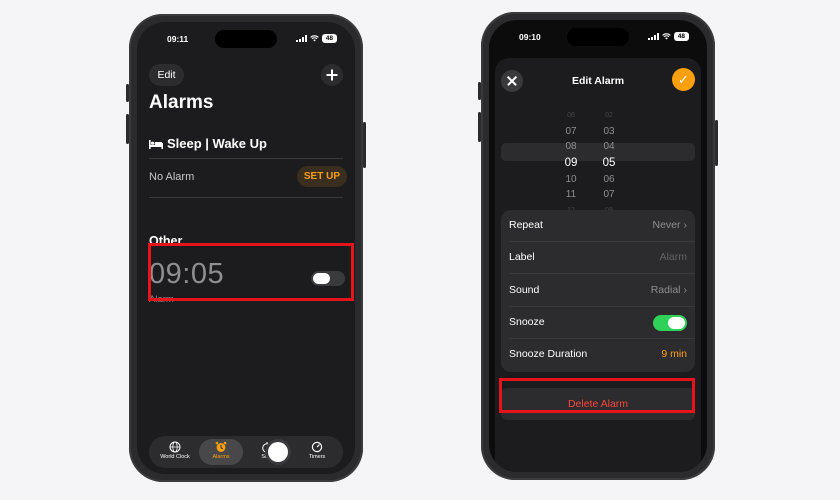 The width and height of the screenshot is (840, 500). I want to click on tab-world-clock: World Clock, so click(175, 452).